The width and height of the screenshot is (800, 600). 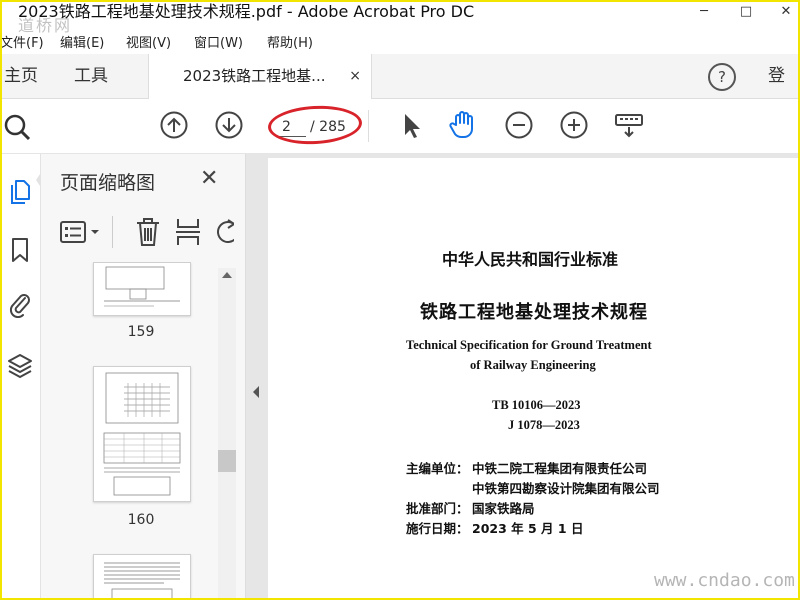 I want to click on doc-approver-label: 批准部门：, so click(x=437, y=508).